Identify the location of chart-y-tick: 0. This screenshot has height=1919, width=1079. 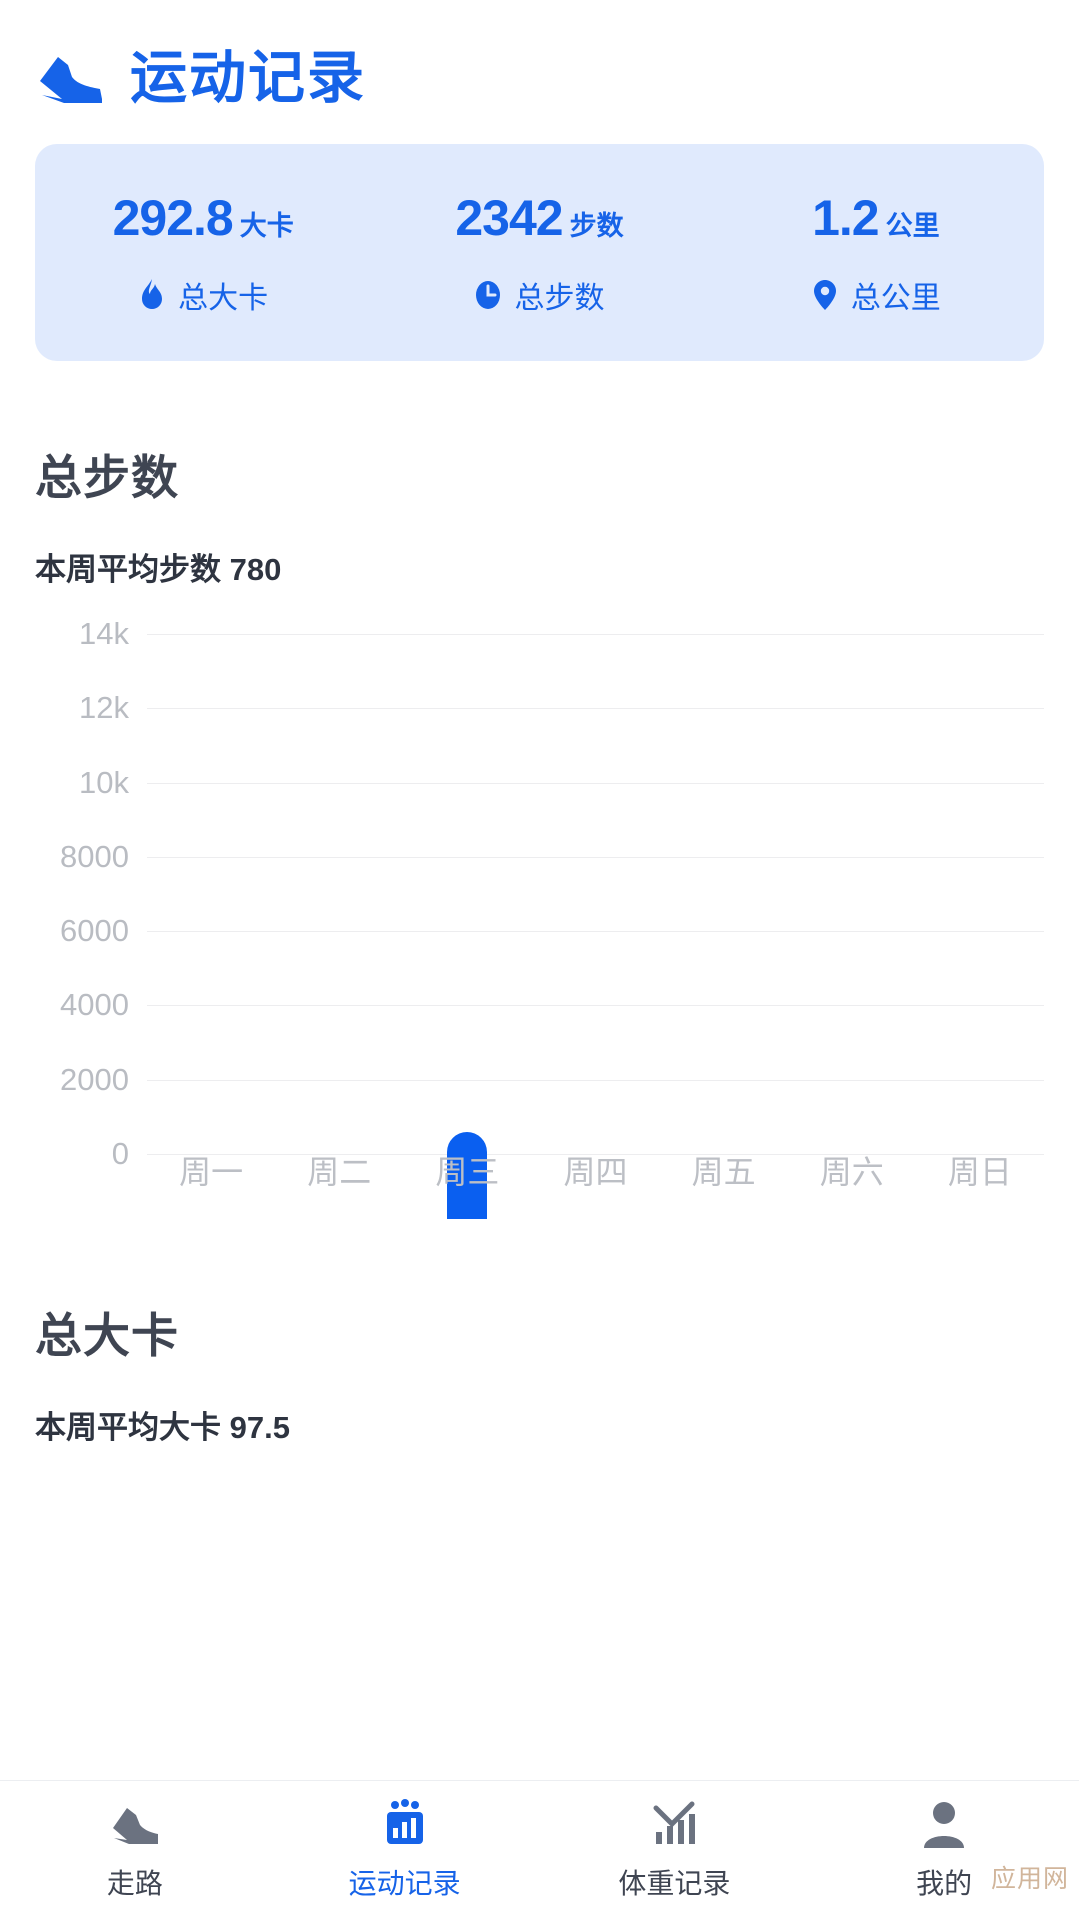
(120, 1153).